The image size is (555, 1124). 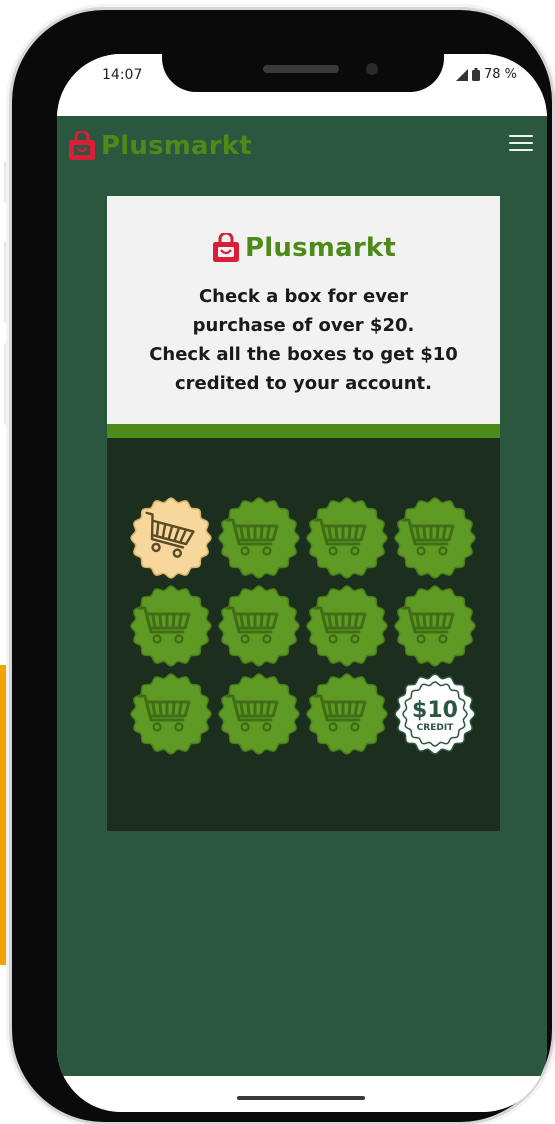 I want to click on status-time: 14:07, so click(x=122, y=75).